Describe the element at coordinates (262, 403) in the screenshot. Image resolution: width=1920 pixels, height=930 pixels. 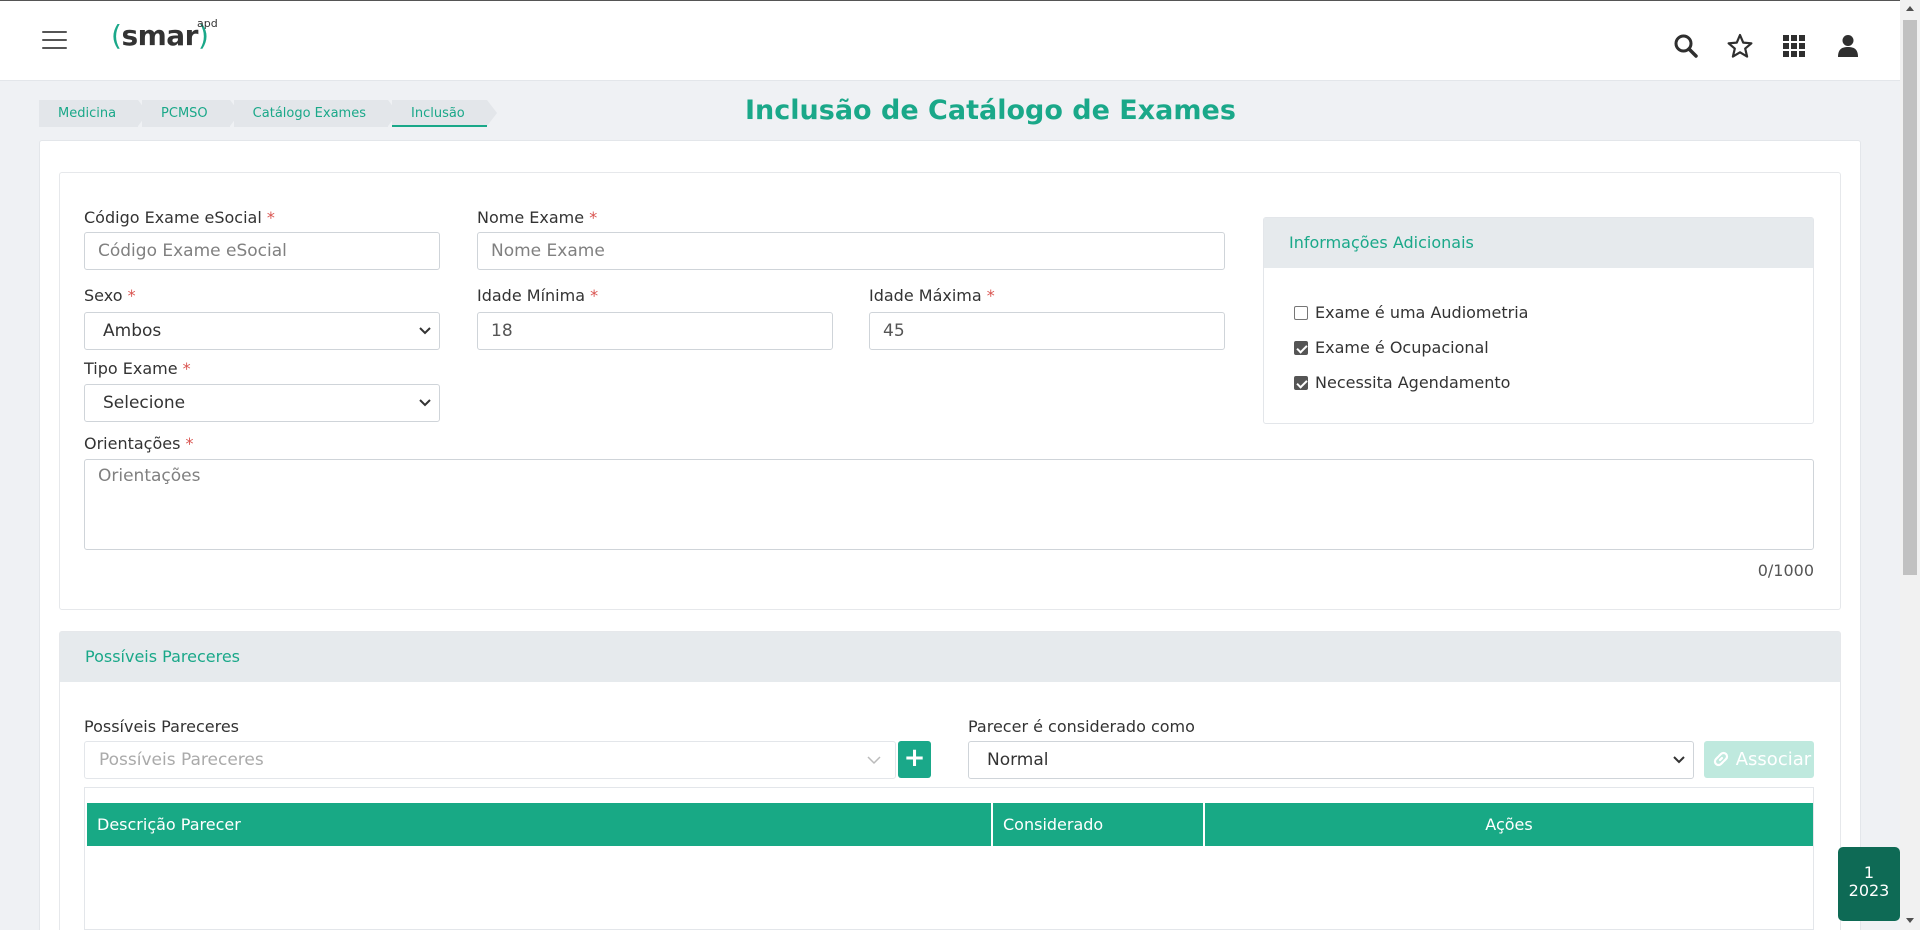
I see `tipo-exame-select: Selecione` at that location.